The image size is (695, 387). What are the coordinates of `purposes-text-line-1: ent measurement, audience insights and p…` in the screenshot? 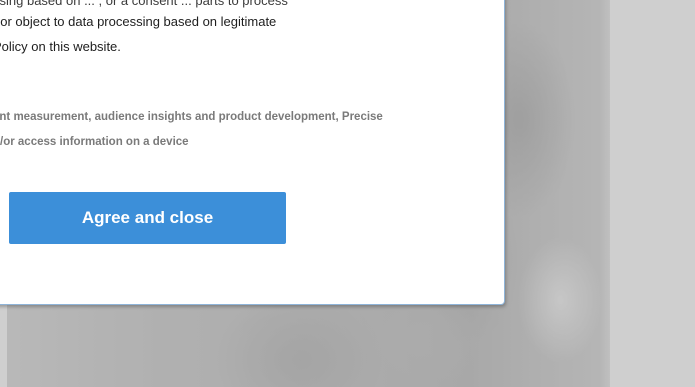 It's located at (191, 117).